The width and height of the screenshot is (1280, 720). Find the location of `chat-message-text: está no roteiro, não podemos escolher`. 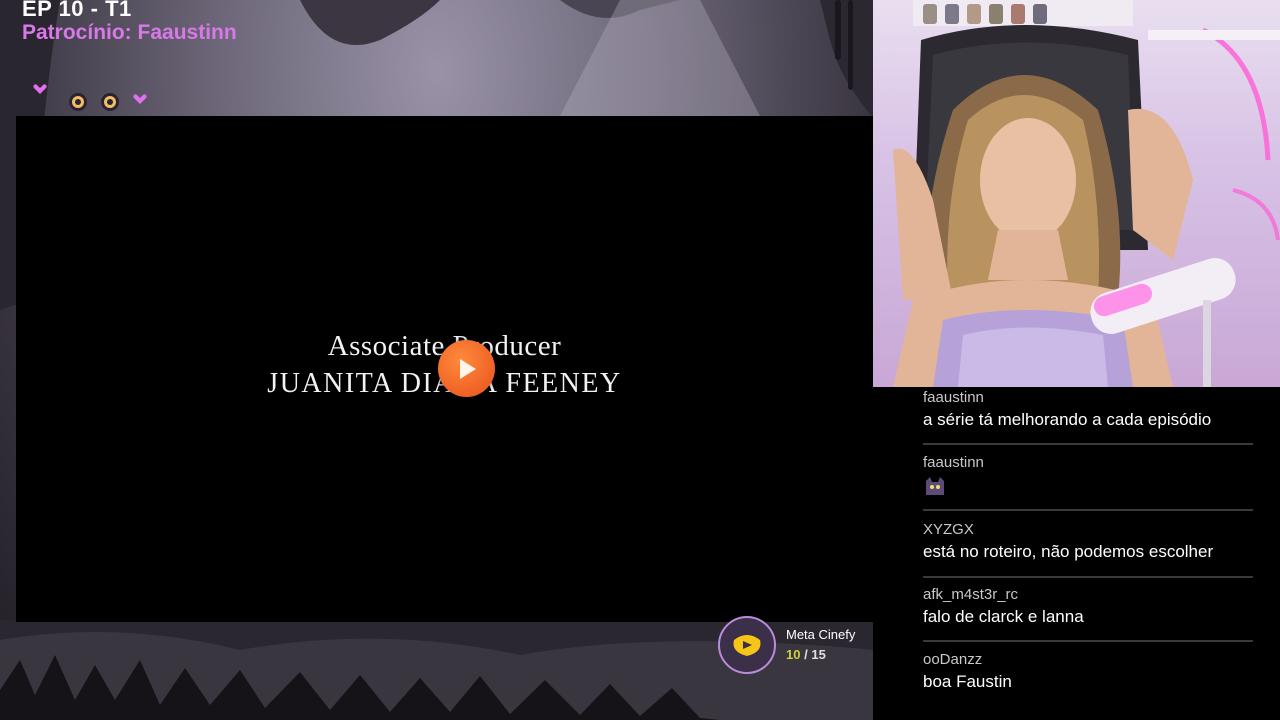

chat-message-text: está no roteiro, não podemos escolher is located at coordinates (1068, 551).